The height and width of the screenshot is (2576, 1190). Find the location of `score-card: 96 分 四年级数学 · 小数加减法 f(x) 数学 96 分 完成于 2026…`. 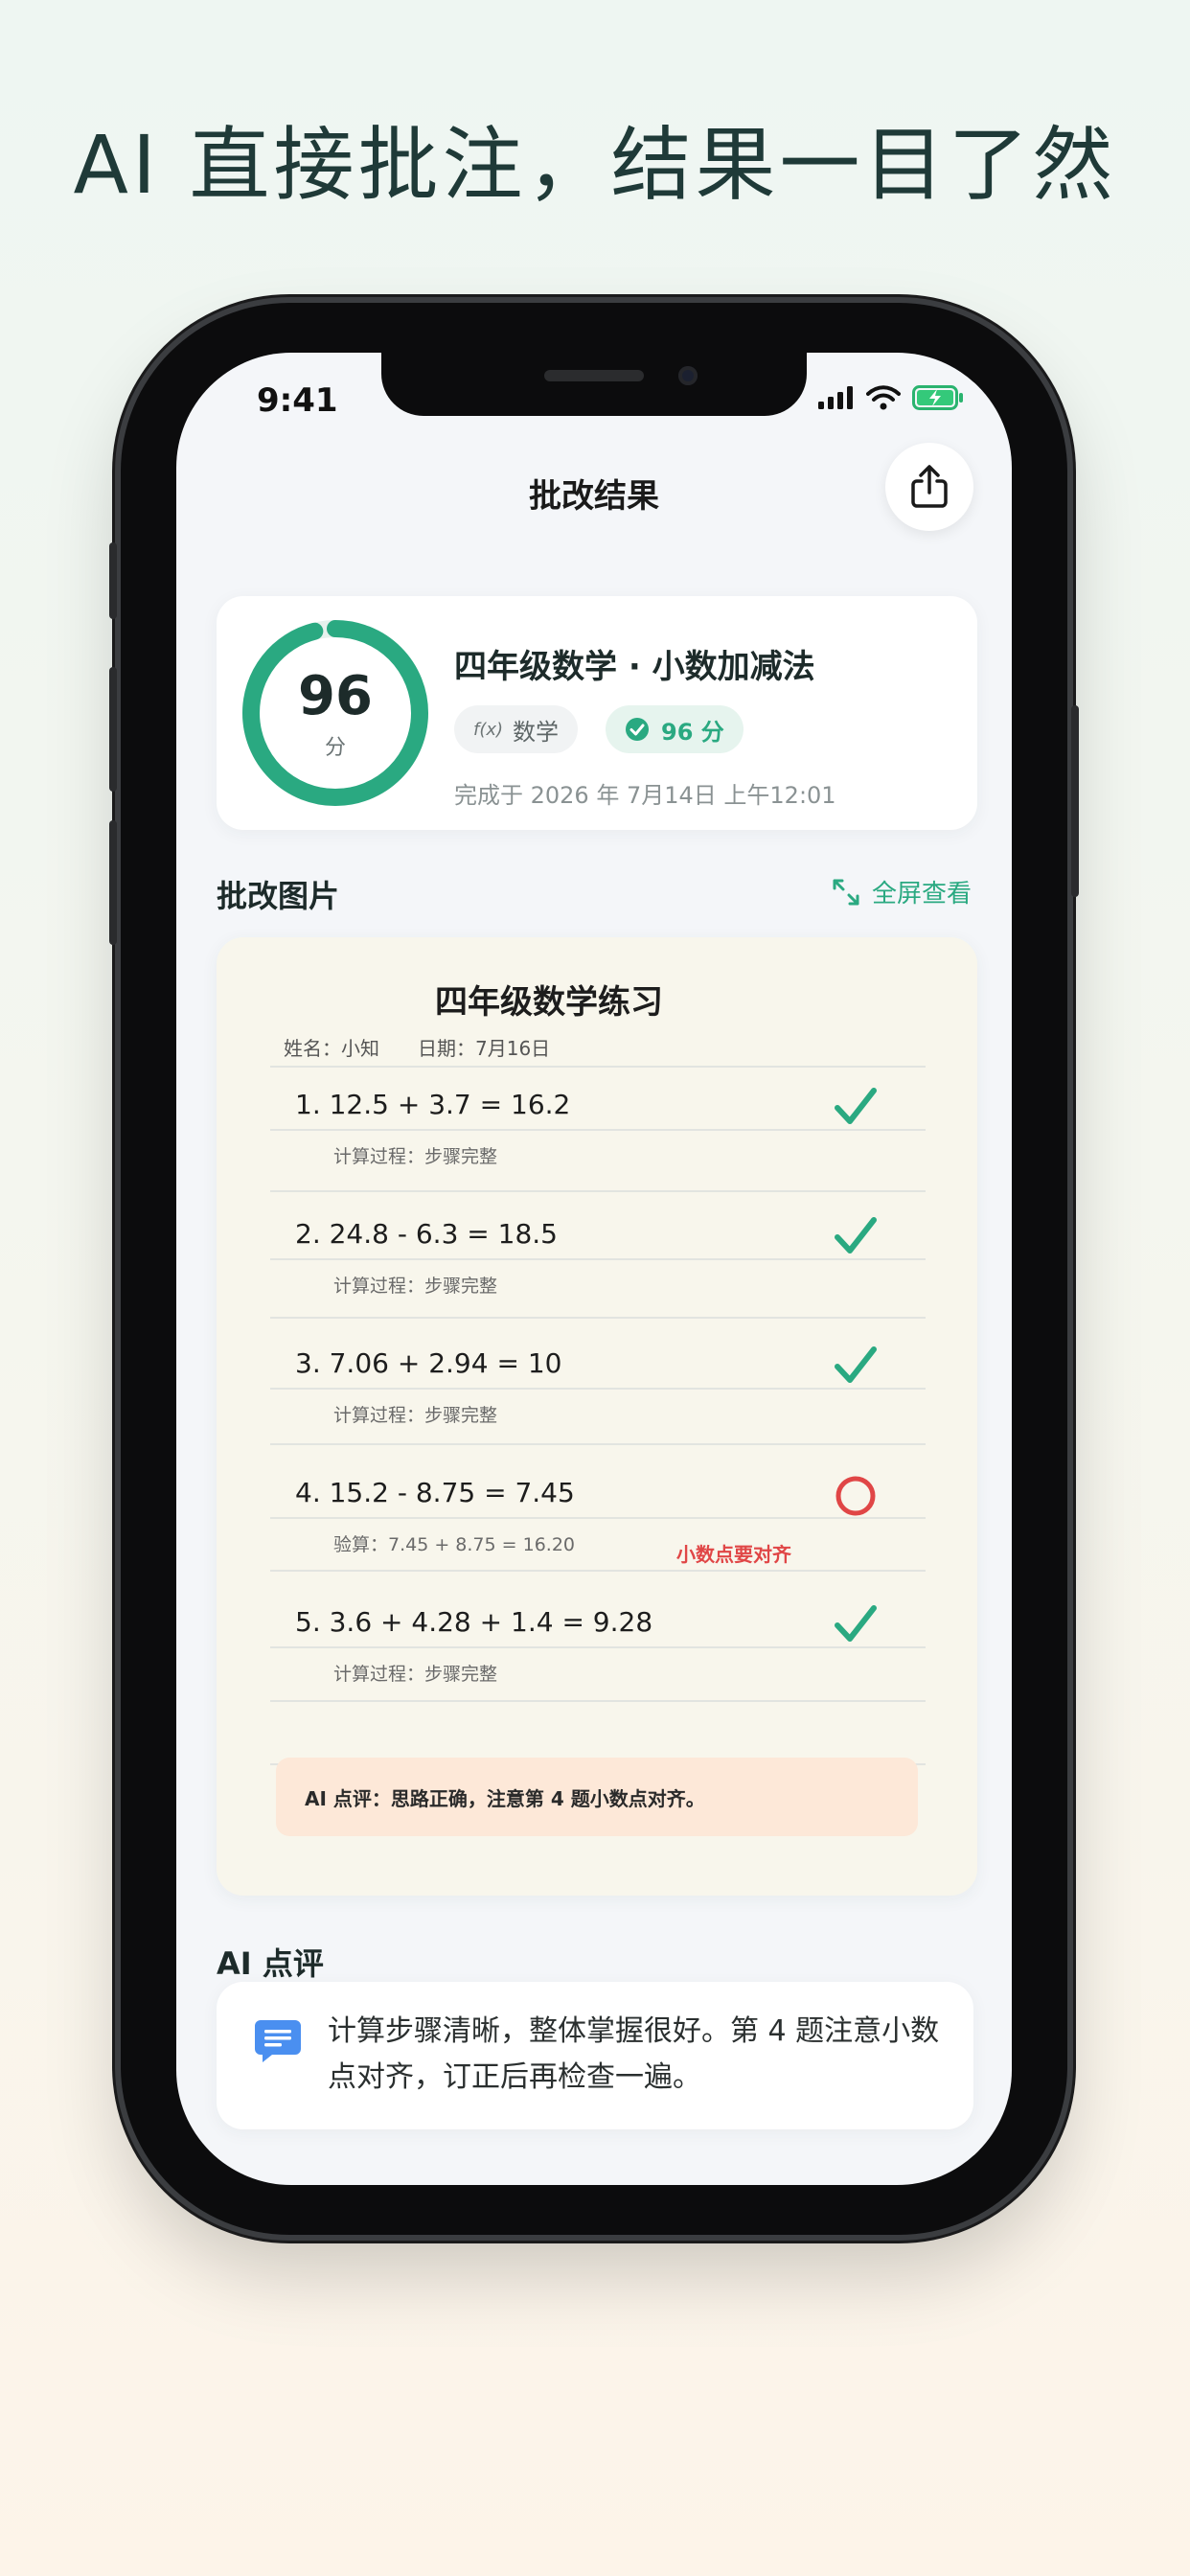

score-card: 96 分 四年级数学 · 小数加减法 f(x) 数学 96 分 完成于 2026… is located at coordinates (597, 713).